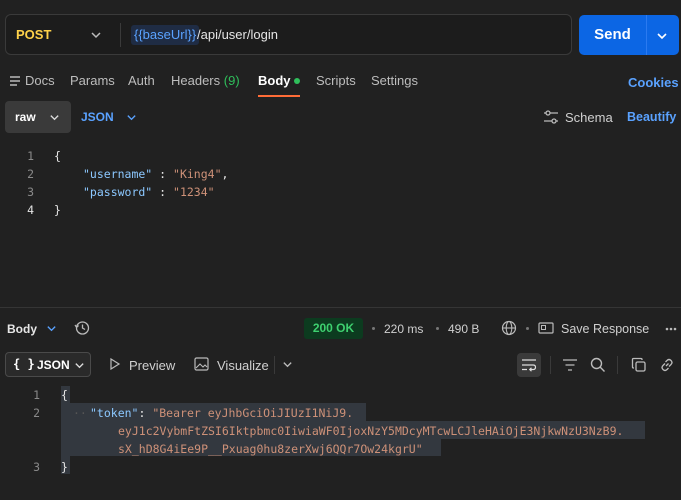 This screenshot has width=681, height=500. Describe the element at coordinates (196, 80) in the screenshot. I see `tab-headers-label: Headers` at that location.